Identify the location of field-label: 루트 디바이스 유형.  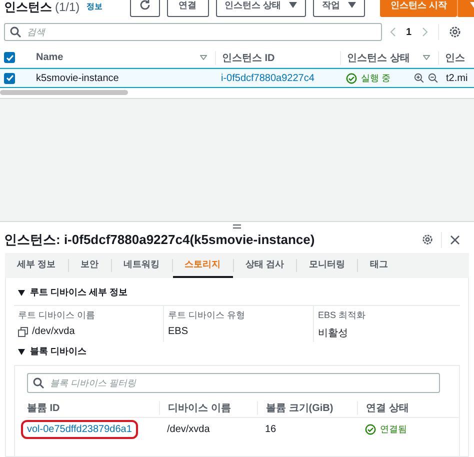
(207, 315).